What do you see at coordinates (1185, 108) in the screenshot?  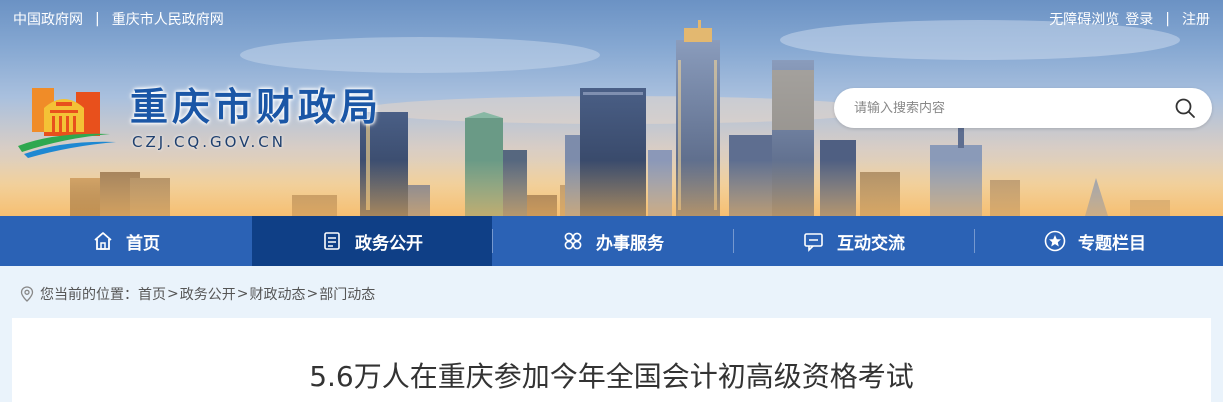 I see `search-icon` at bounding box center [1185, 108].